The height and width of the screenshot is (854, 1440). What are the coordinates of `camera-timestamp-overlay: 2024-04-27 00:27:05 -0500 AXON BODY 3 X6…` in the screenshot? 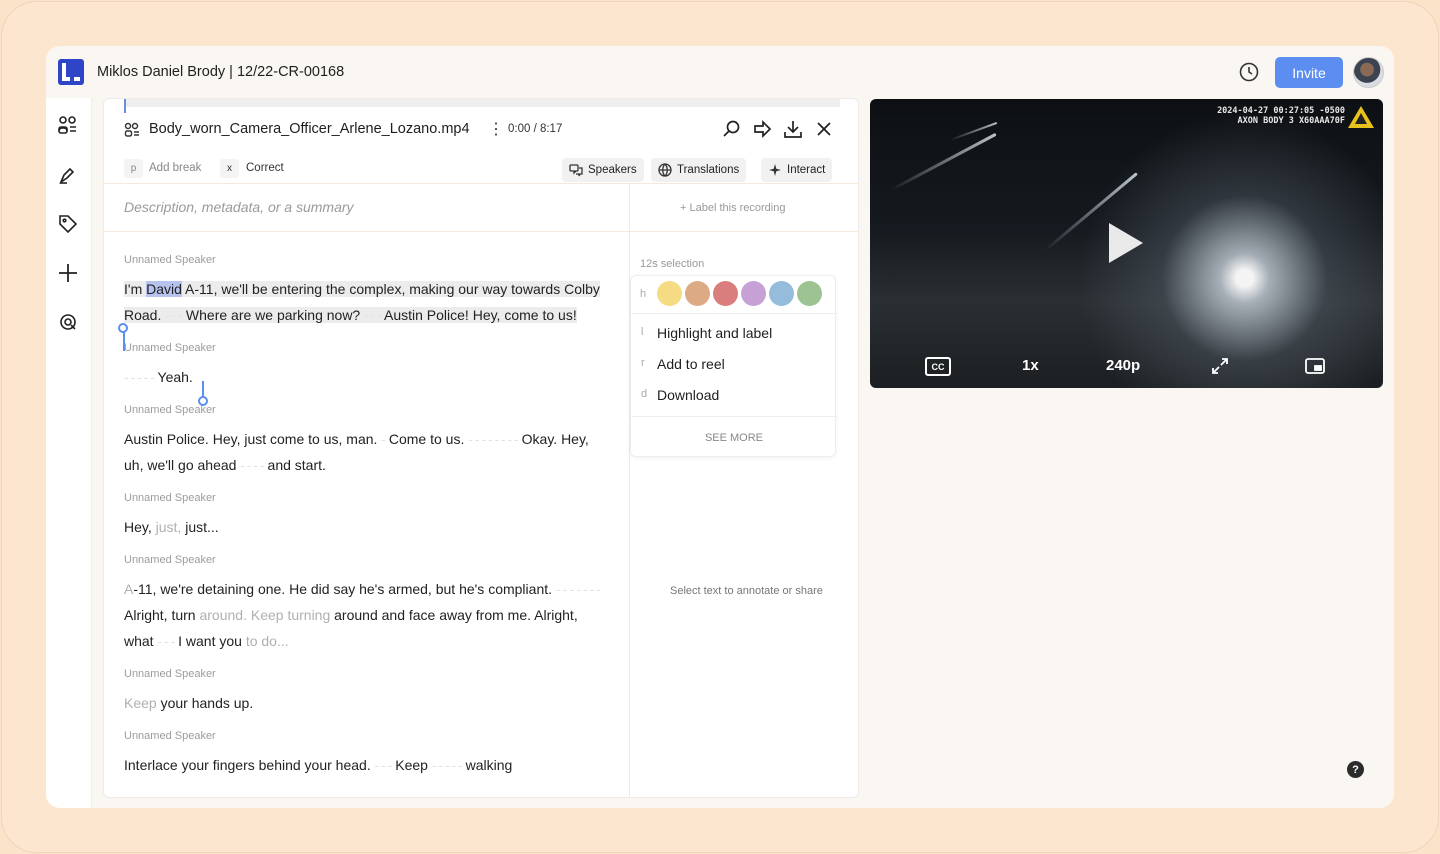 It's located at (1281, 116).